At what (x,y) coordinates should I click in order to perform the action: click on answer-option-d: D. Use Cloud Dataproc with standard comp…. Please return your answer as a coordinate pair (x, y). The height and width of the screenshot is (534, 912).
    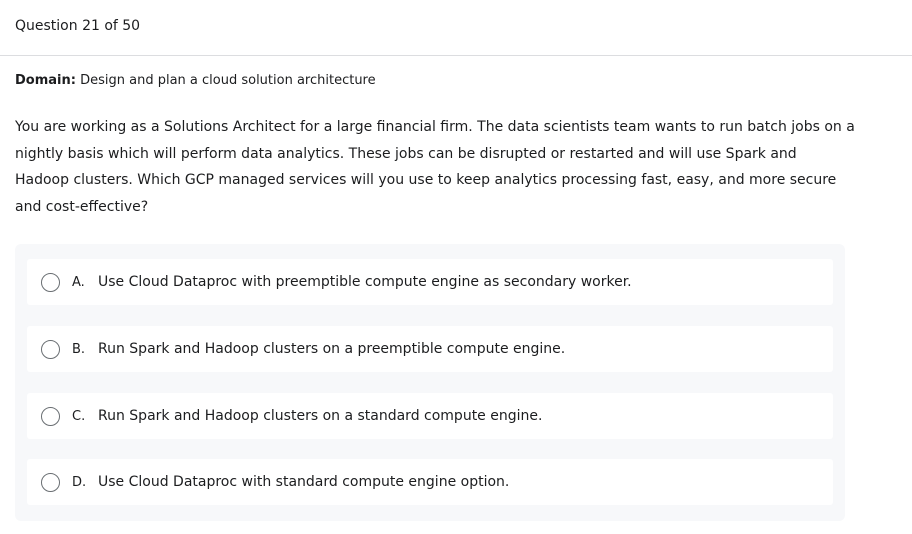
    Looking at the image, I should click on (430, 482).